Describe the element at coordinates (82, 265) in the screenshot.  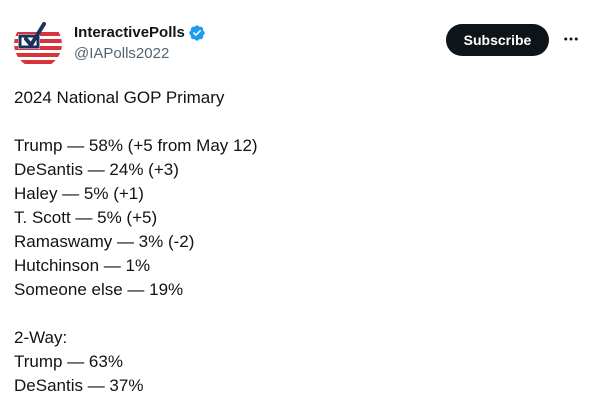
I see `result-line: Hutchinson — 1%` at that location.